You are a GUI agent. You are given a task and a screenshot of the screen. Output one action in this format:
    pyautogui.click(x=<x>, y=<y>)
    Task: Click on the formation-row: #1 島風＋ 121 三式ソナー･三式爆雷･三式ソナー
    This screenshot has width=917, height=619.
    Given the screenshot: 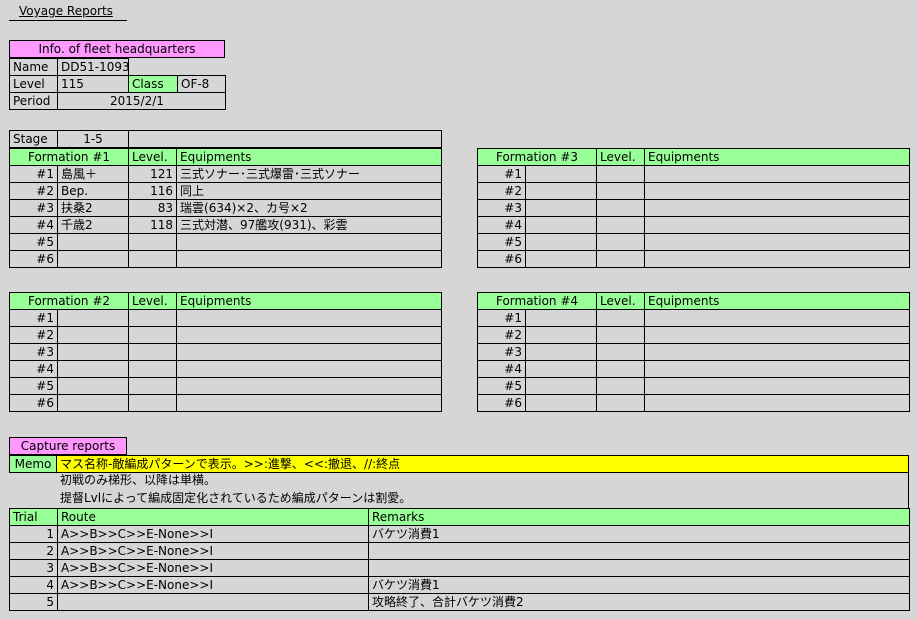 What is the action you would take?
    pyautogui.click(x=226, y=174)
    